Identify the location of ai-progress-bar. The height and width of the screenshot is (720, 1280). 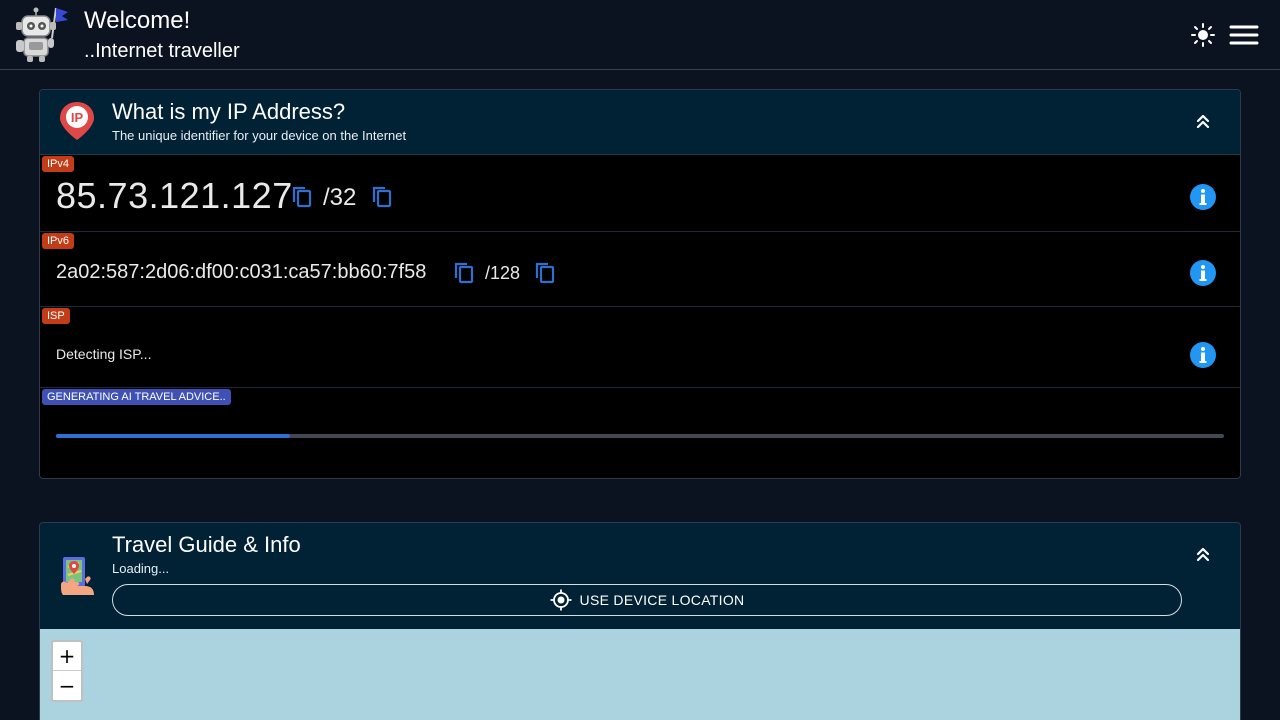
(640, 436).